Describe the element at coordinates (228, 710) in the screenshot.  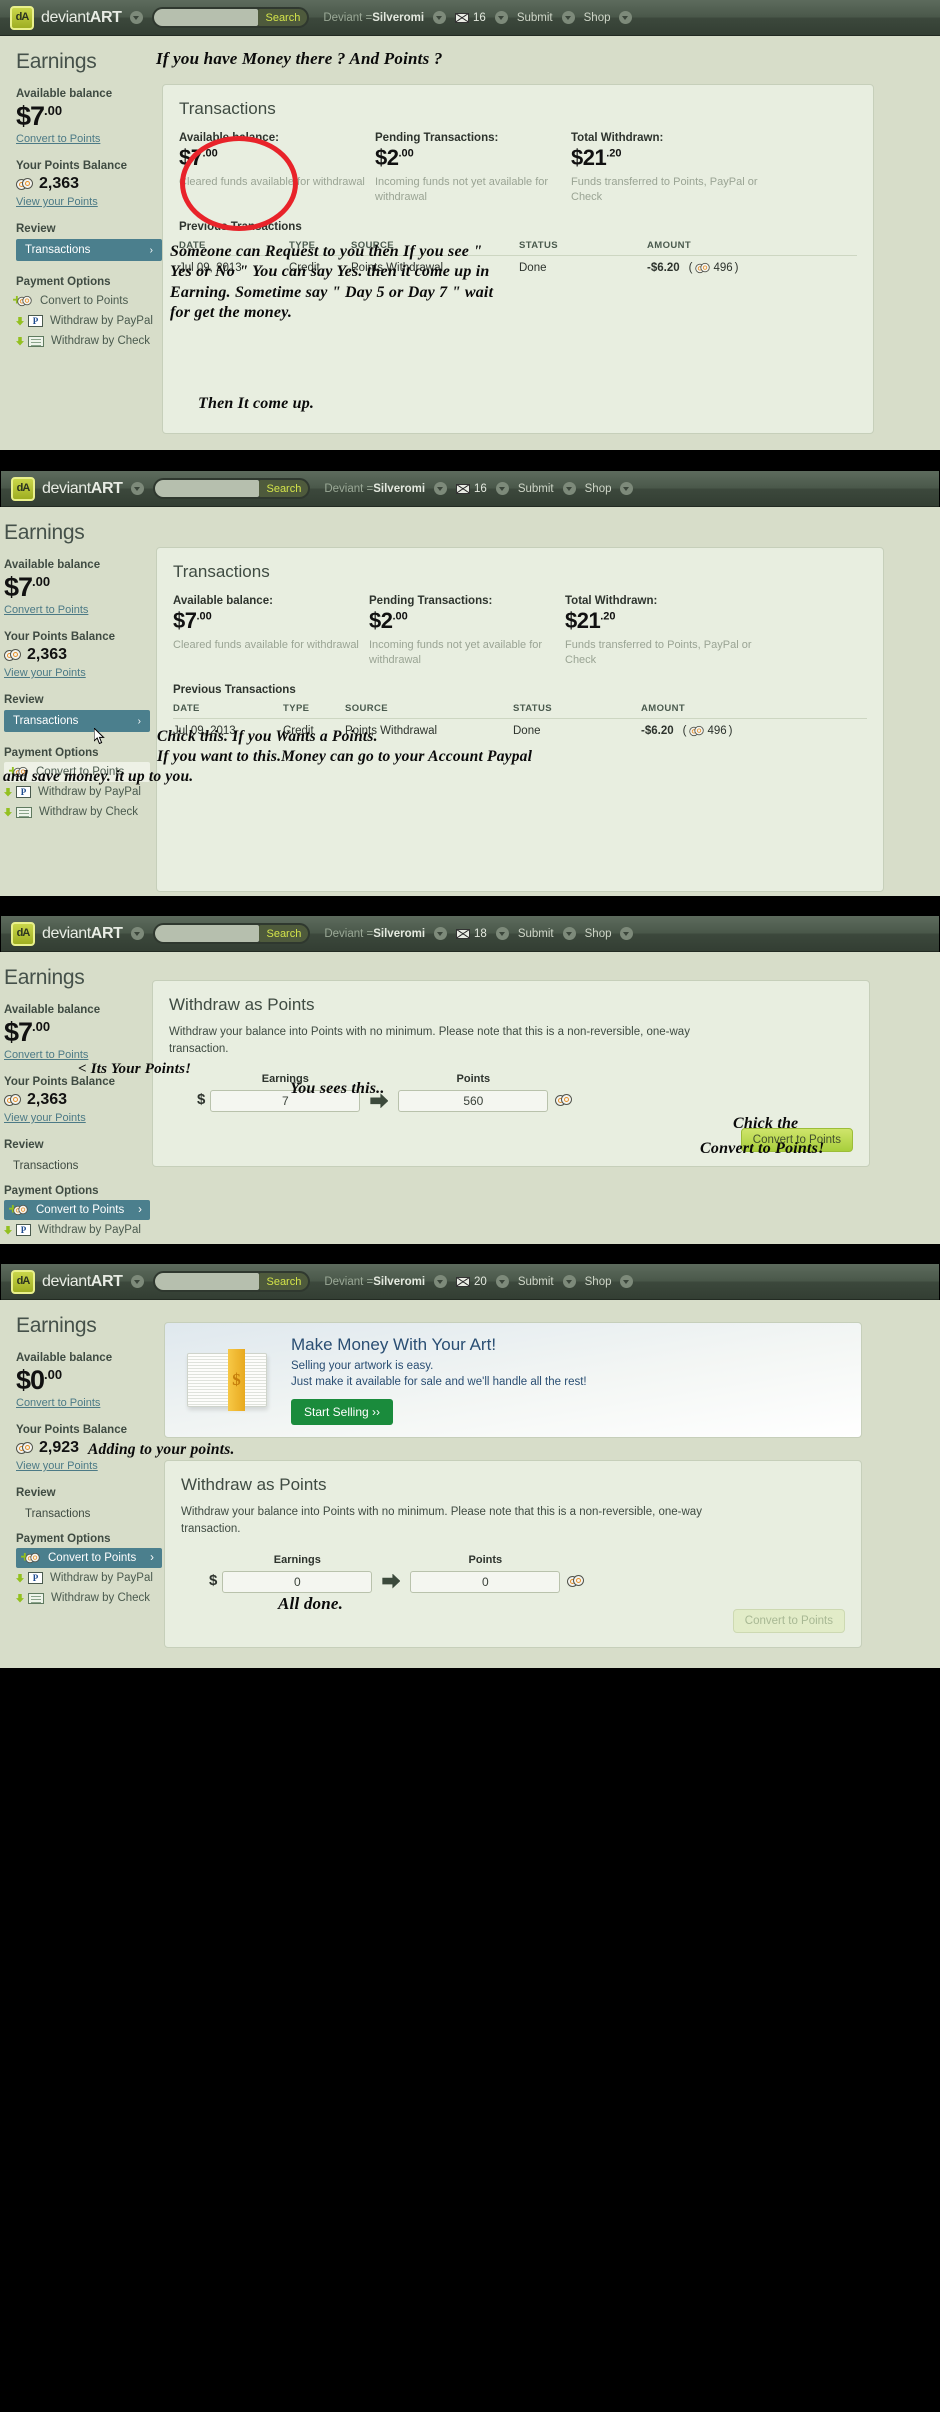
I see `column-date: DATE` at that location.